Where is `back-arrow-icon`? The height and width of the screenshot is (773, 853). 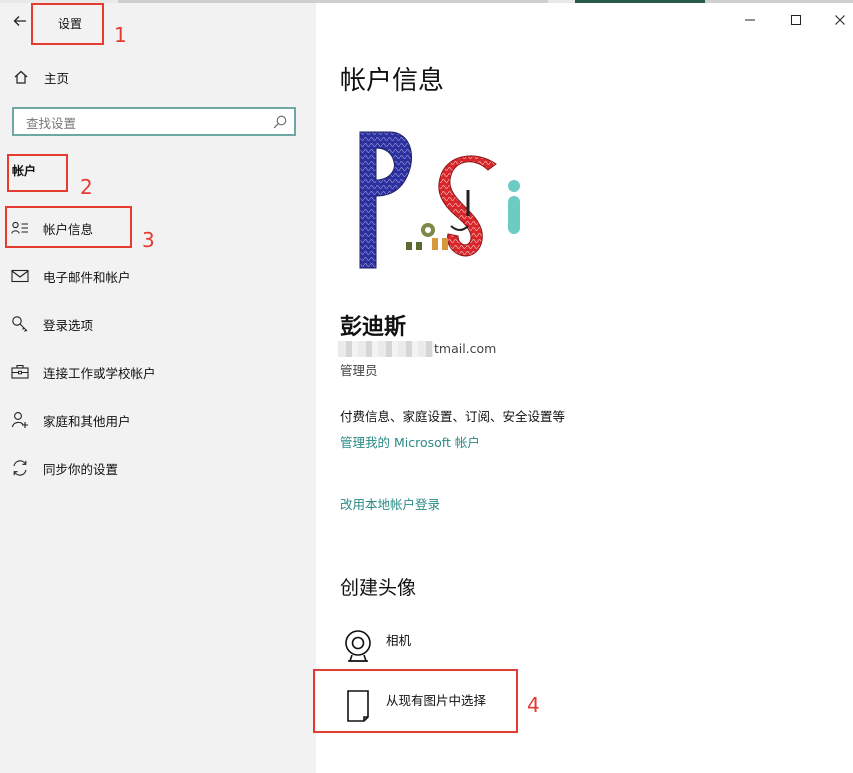
back-arrow-icon is located at coordinates (19, 21).